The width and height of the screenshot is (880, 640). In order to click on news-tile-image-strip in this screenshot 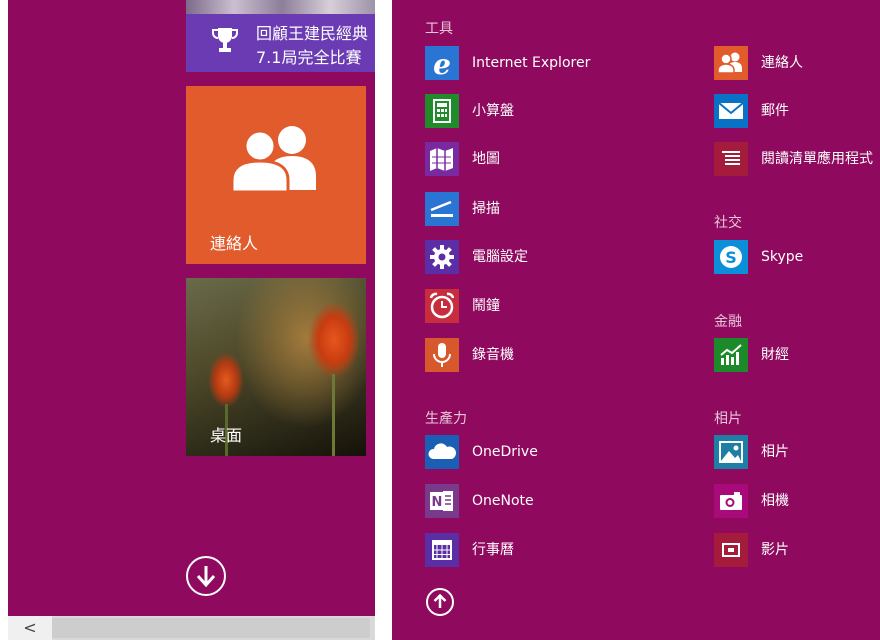, I will do `click(280, 7)`.